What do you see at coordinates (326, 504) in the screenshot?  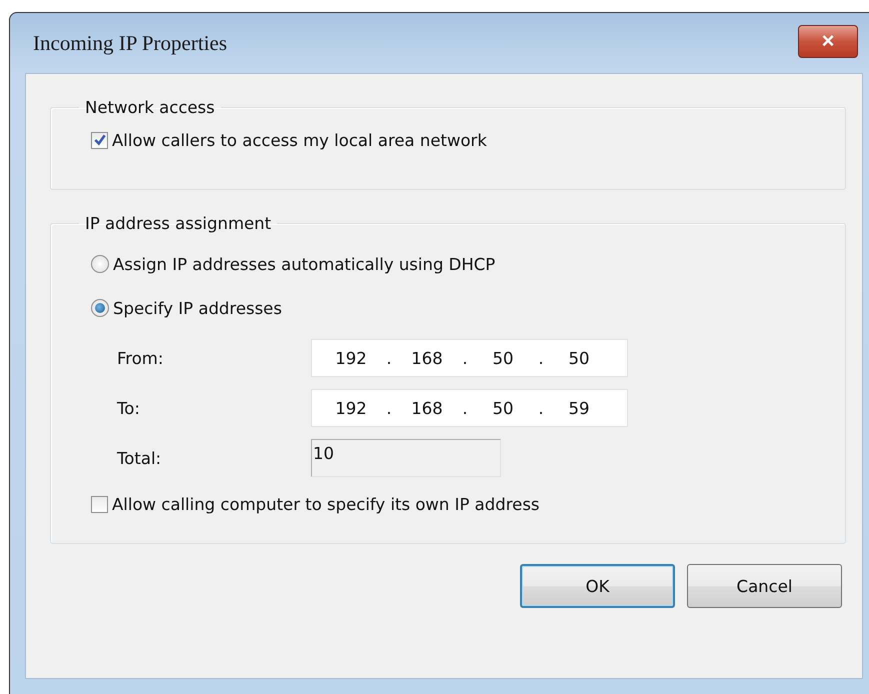 I see `checkbox-label: Allow calling computer to specify its own IP address` at bounding box center [326, 504].